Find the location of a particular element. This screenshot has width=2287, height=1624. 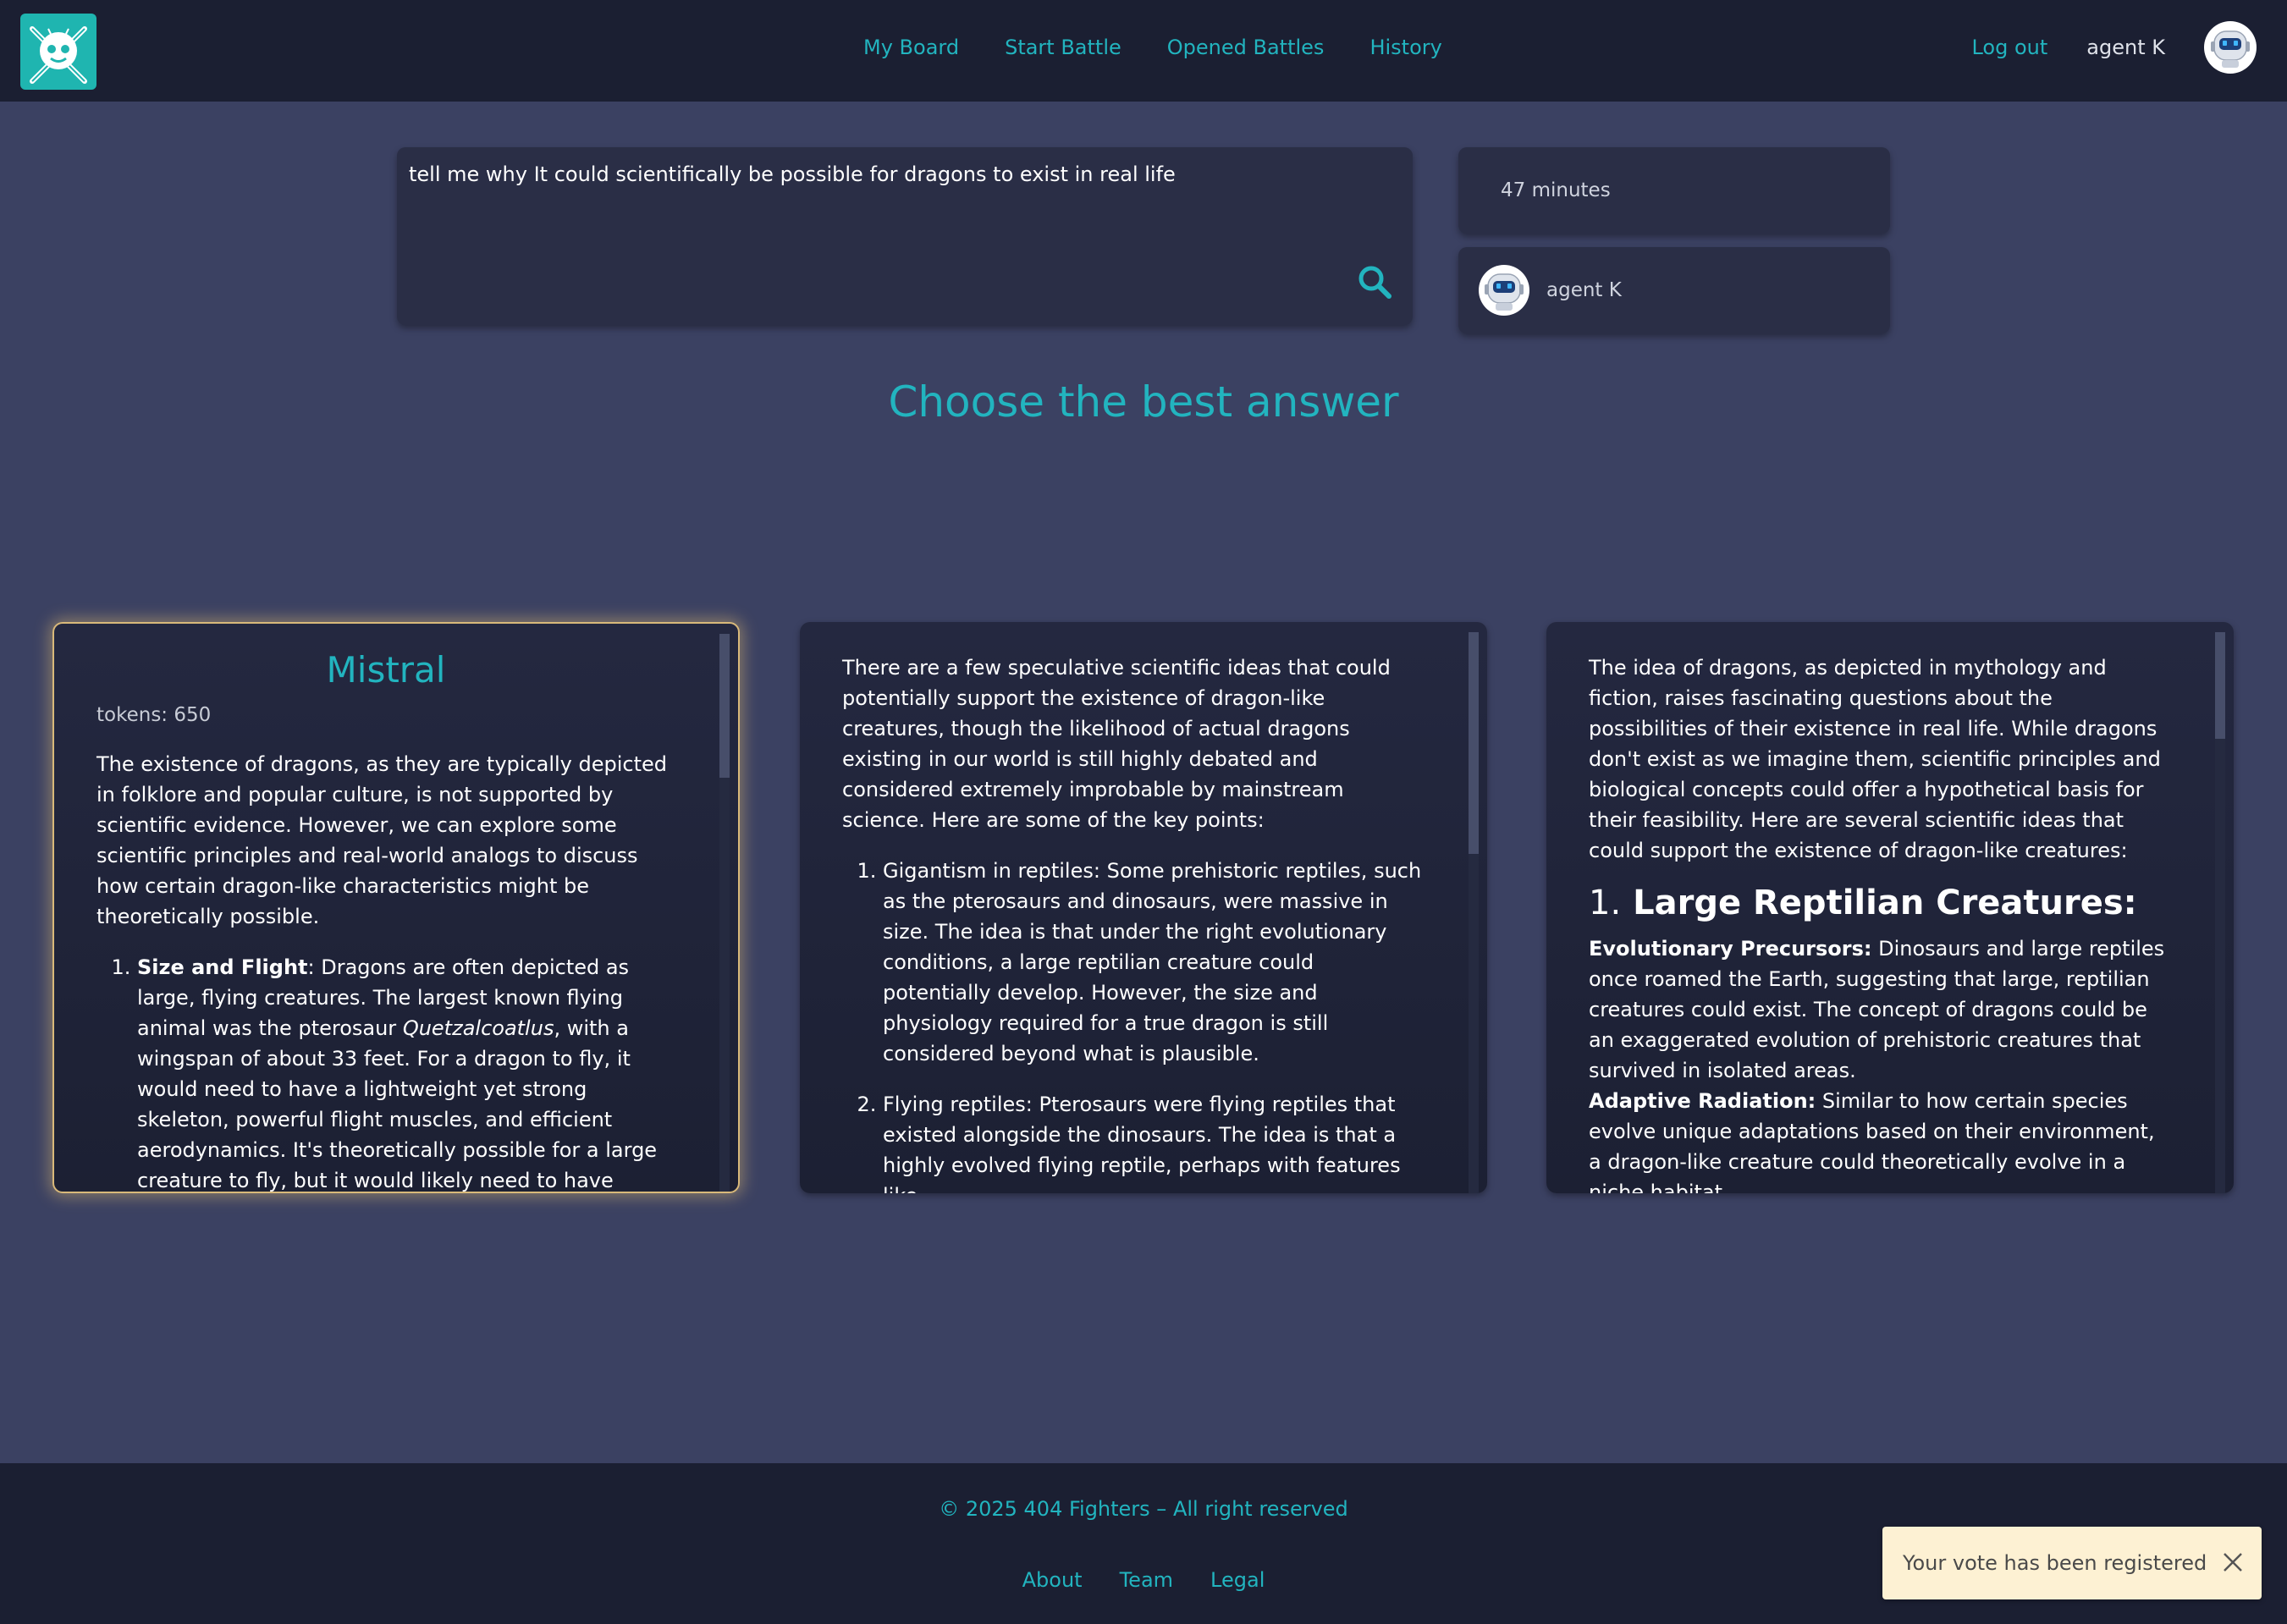

copyright: © 2025 404 Fighters – All right reserved is located at coordinates (1143, 1509).